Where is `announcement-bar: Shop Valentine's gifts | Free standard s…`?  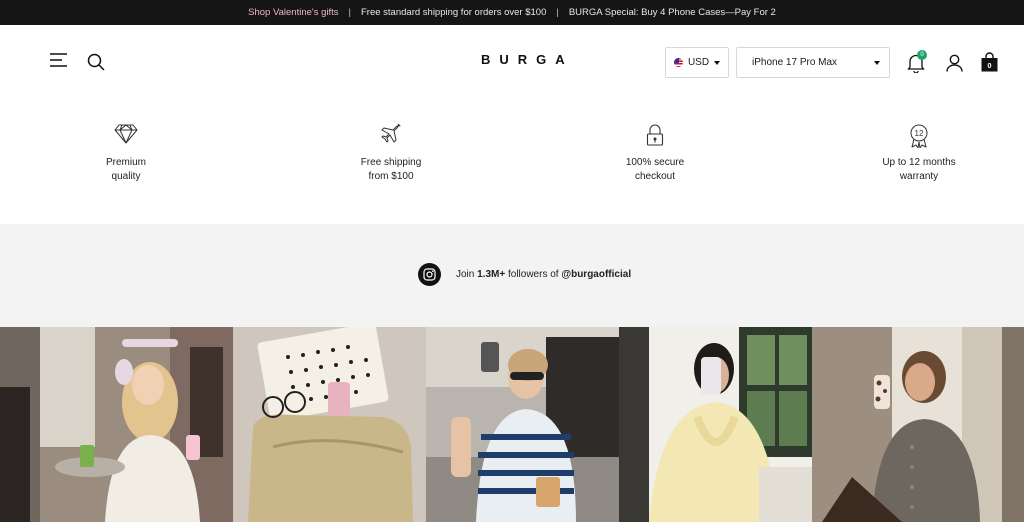
announcement-bar: Shop Valentine's gifts | Free standard s… is located at coordinates (512, 12).